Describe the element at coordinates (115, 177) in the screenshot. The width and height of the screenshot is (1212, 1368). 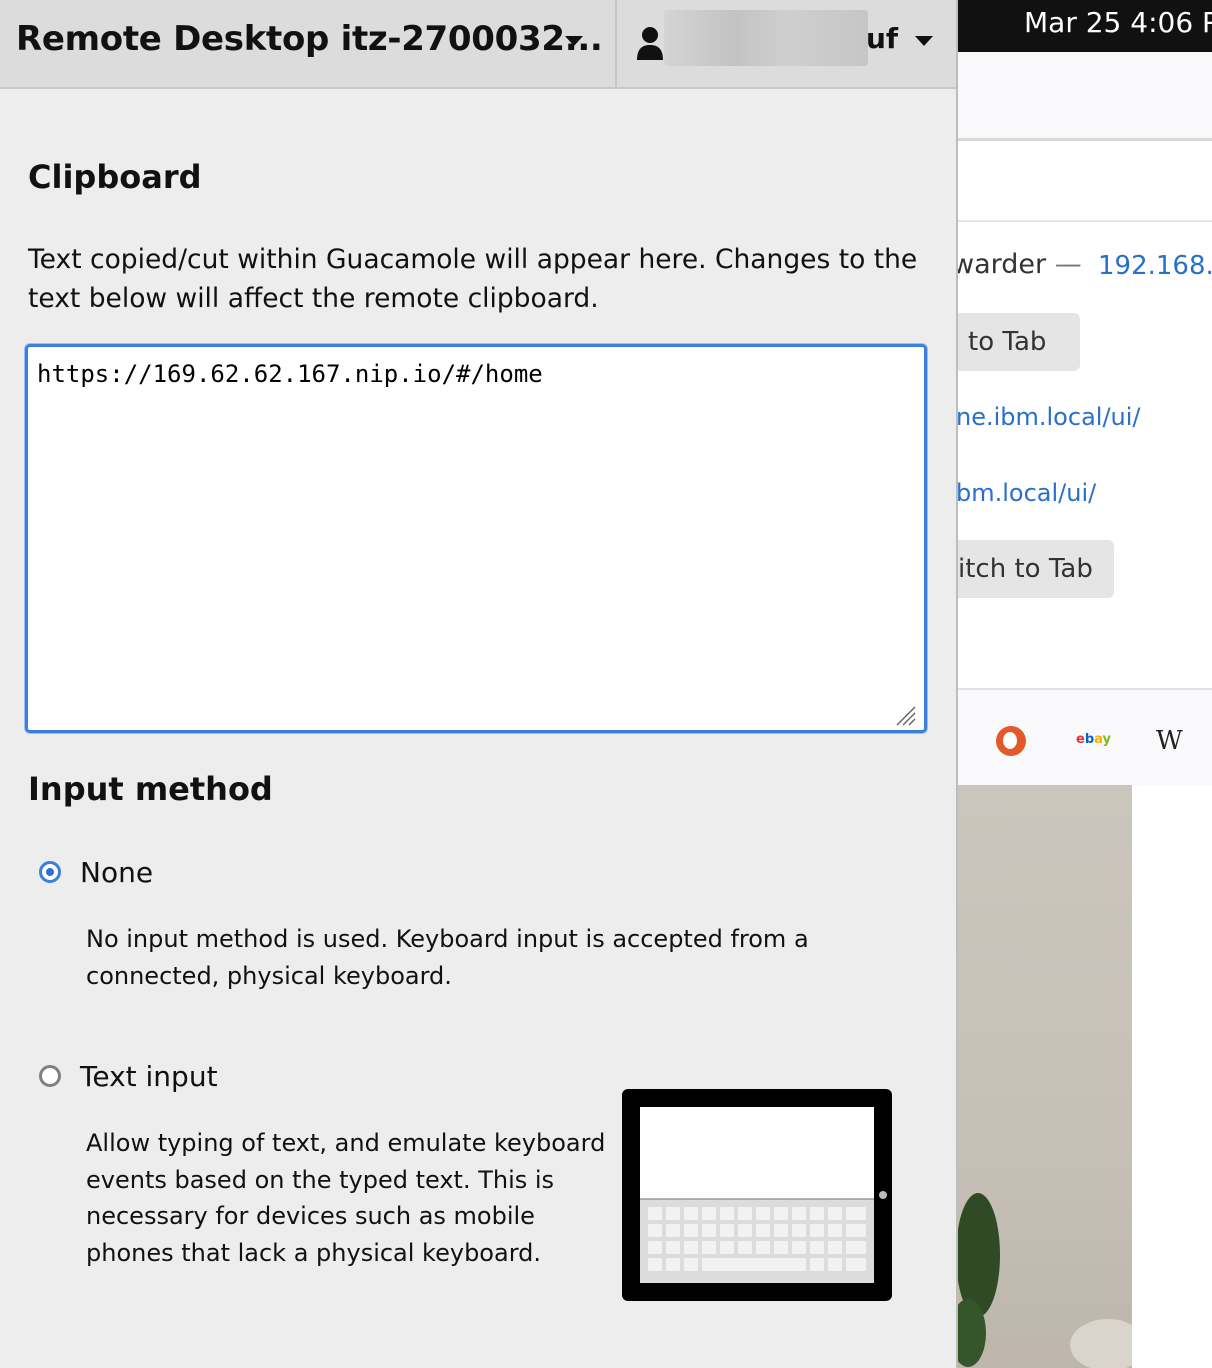
I see `clipboard-heading: Clipboard` at that location.